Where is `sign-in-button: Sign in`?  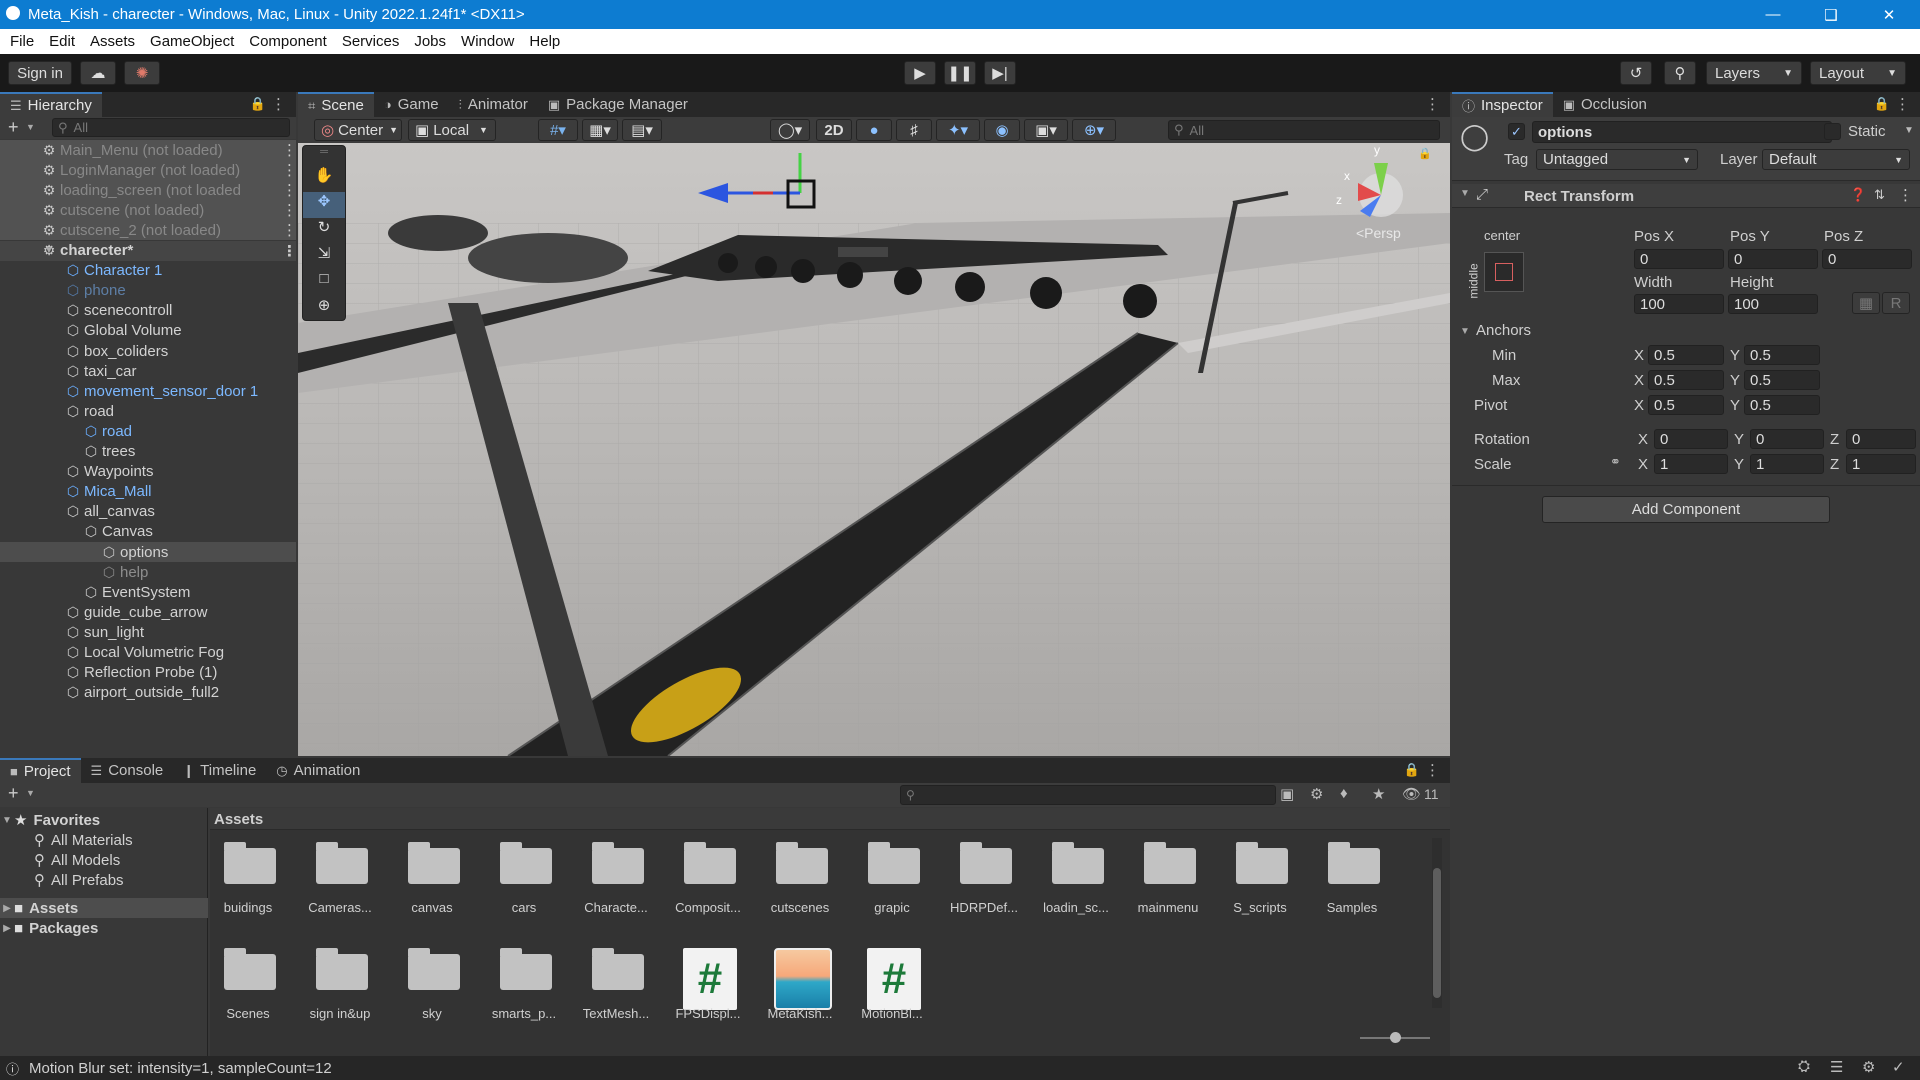 sign-in-button: Sign in is located at coordinates (40, 73).